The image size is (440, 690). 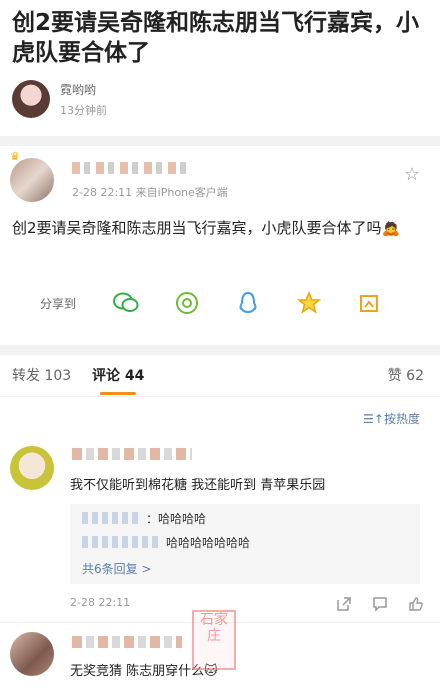 I want to click on sort-by-hot-button: ☰↑按热度, so click(x=391, y=418).